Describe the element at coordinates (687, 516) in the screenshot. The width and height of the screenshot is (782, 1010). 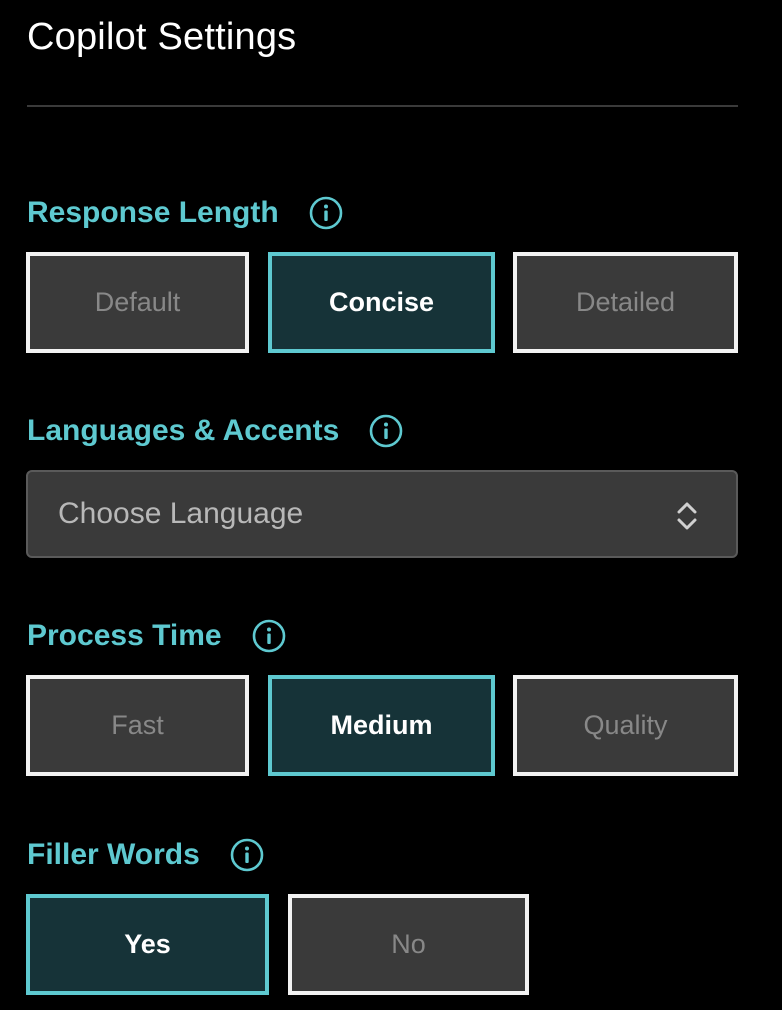
I see `chevron-up-down-icon` at that location.